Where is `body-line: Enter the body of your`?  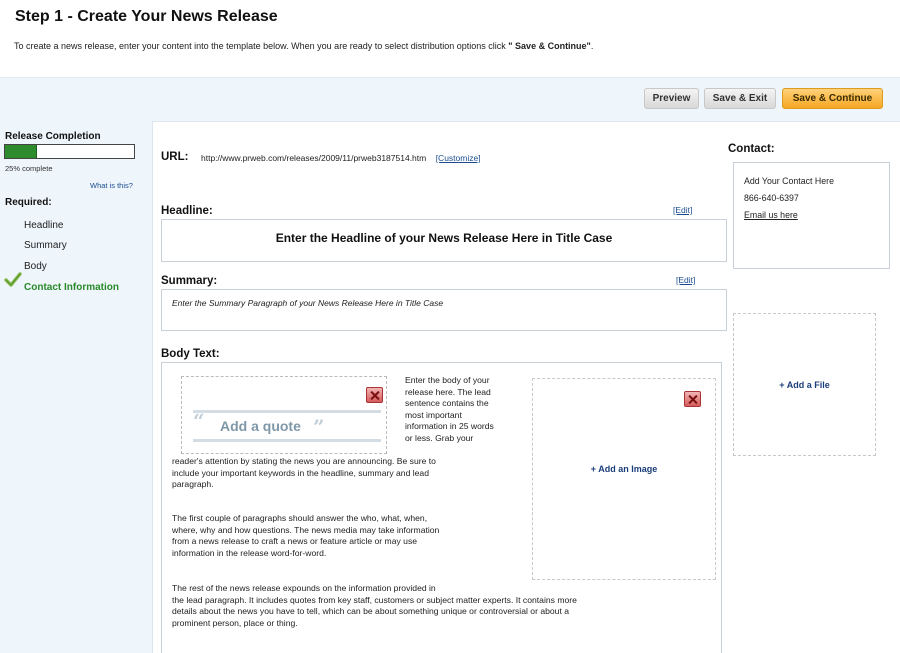 body-line: Enter the body of your is located at coordinates (447, 380).